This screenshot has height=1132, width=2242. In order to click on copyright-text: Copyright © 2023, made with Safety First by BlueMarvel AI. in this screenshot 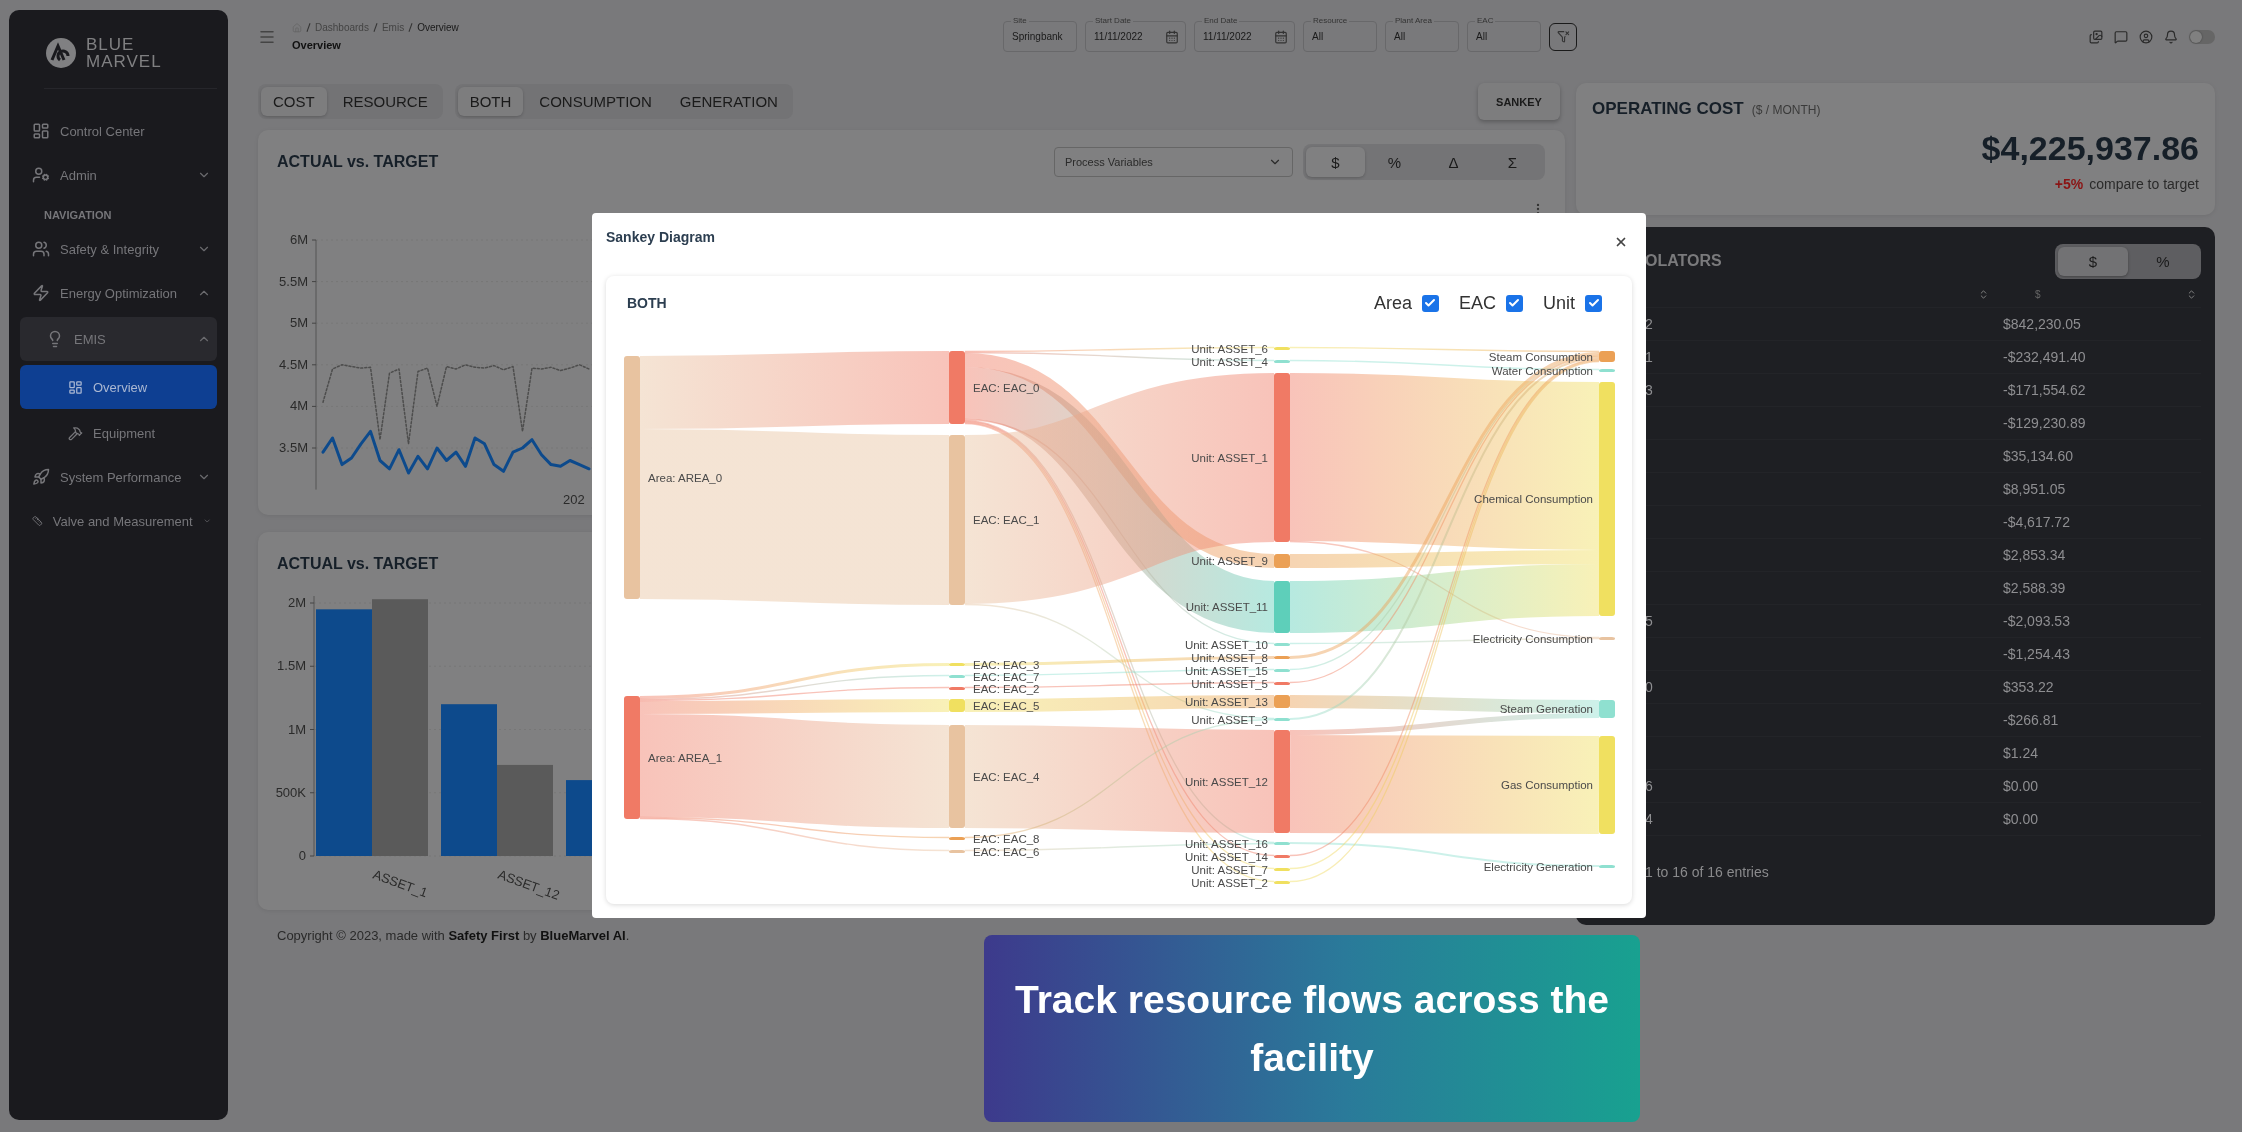, I will do `click(454, 935)`.